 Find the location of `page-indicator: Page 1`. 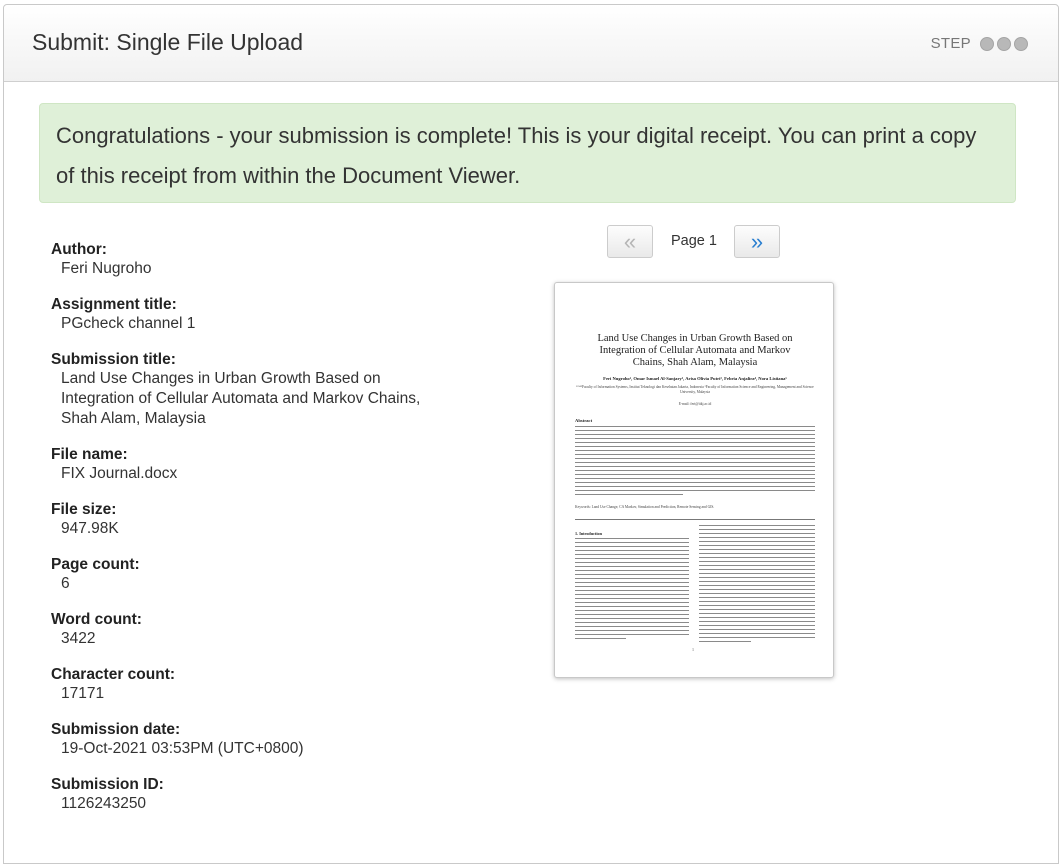

page-indicator: Page 1 is located at coordinates (694, 241).